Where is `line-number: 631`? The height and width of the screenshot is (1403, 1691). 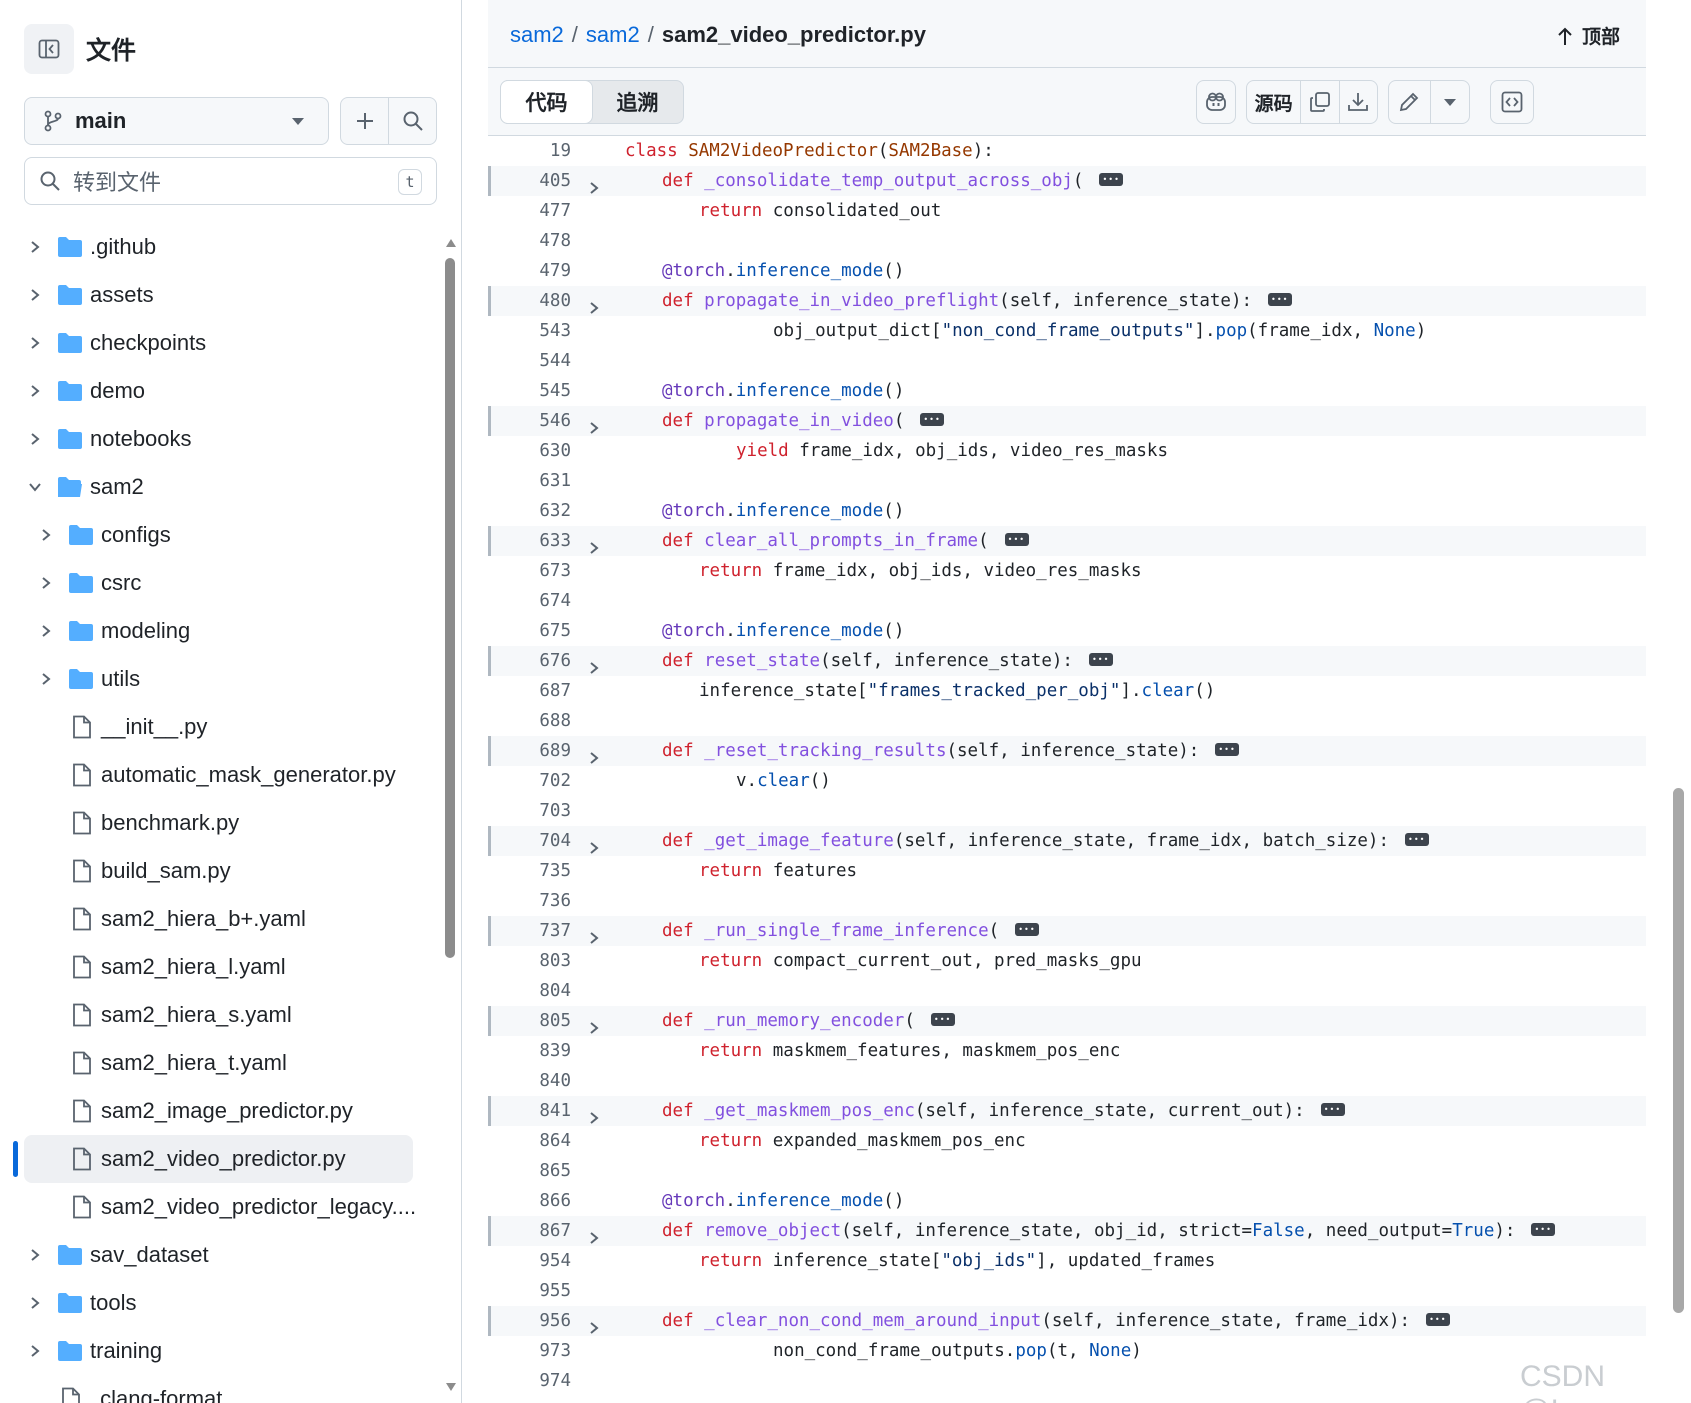 line-number: 631 is located at coordinates (529, 481).